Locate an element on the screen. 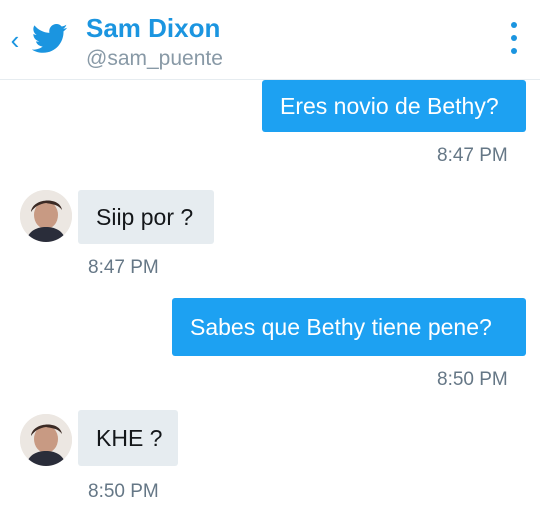 The image size is (540, 505). incoming-message-bubble: Siip por ? is located at coordinates (146, 217).